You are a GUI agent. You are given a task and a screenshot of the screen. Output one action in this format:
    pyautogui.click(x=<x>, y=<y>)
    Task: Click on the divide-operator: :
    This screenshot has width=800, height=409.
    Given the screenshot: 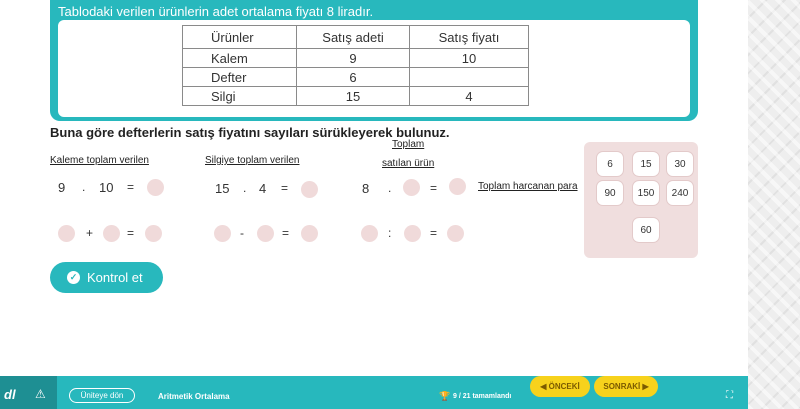 What is the action you would take?
    pyautogui.click(x=390, y=233)
    